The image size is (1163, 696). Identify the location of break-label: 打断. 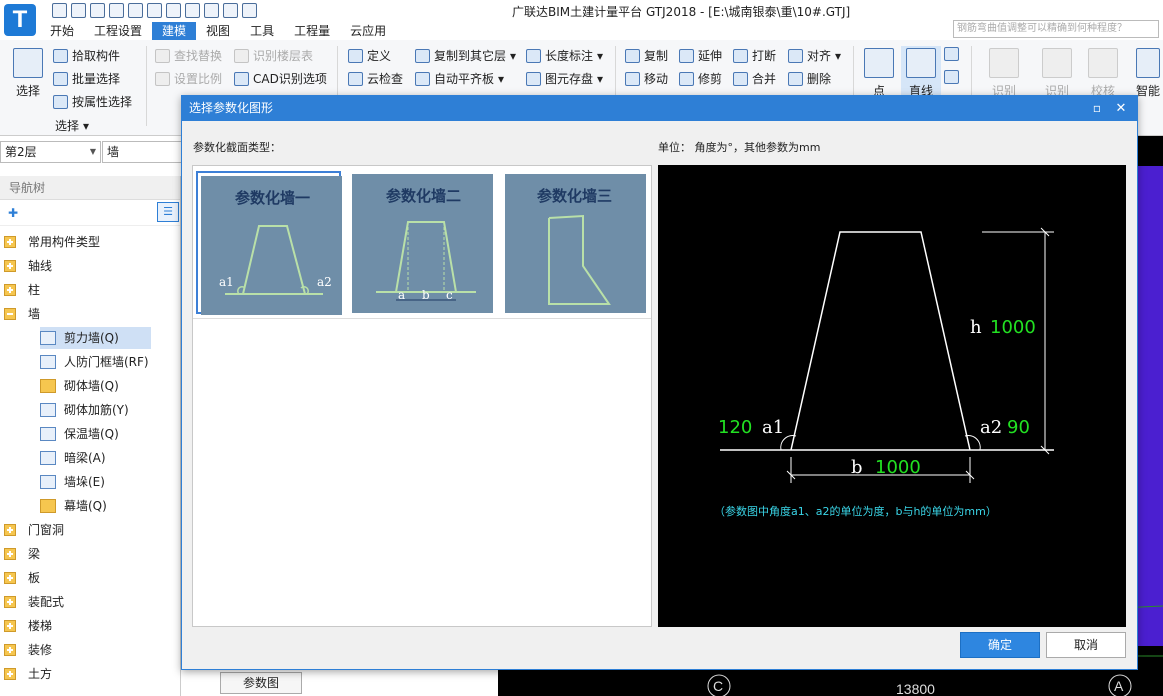
(764, 56).